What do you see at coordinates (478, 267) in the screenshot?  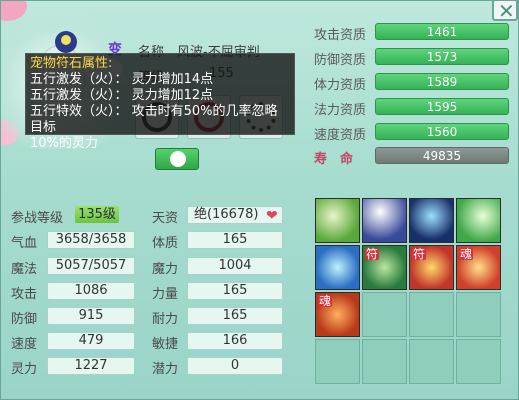 I see `skill-icon-flame: 魂` at bounding box center [478, 267].